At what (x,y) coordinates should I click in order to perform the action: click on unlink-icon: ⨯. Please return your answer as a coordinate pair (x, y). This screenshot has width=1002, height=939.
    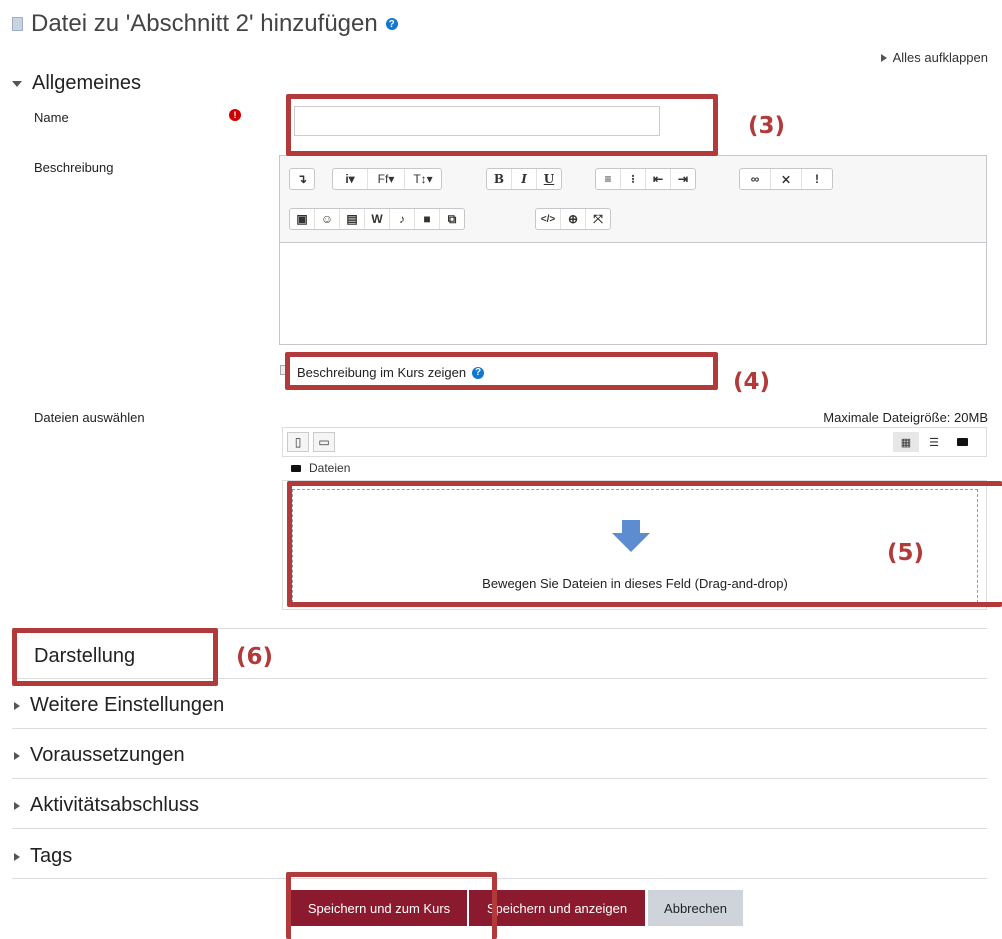
    Looking at the image, I should click on (786, 179).